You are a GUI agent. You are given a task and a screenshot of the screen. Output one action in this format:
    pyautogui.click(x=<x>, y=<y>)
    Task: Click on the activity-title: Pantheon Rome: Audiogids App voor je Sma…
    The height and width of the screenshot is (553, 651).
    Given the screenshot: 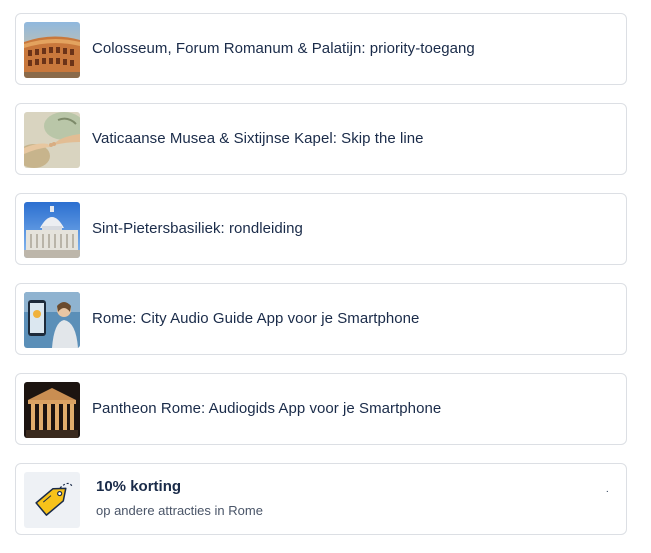 What is the action you would take?
    pyautogui.click(x=266, y=409)
    